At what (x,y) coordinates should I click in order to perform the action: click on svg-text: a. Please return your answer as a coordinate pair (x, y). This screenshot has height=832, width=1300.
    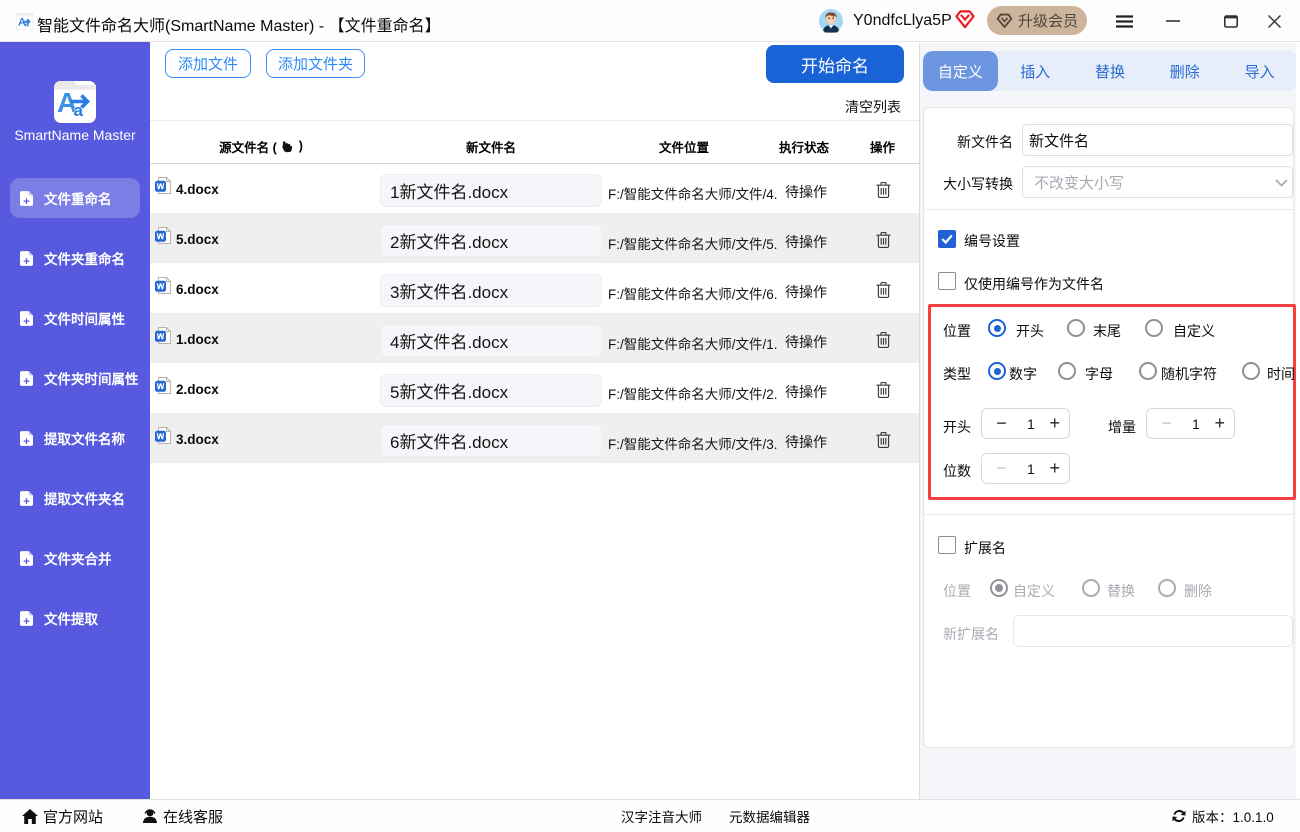
    Looking at the image, I should click on (79, 110).